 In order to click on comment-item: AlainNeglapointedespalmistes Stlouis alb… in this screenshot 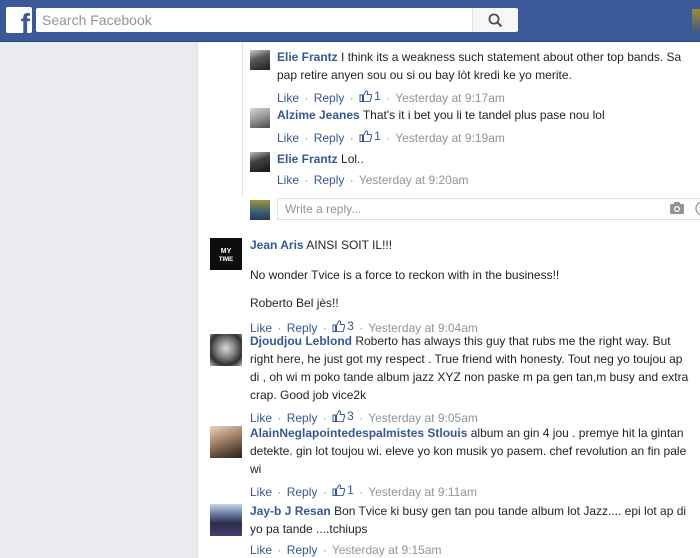, I will do `click(452, 462)`.